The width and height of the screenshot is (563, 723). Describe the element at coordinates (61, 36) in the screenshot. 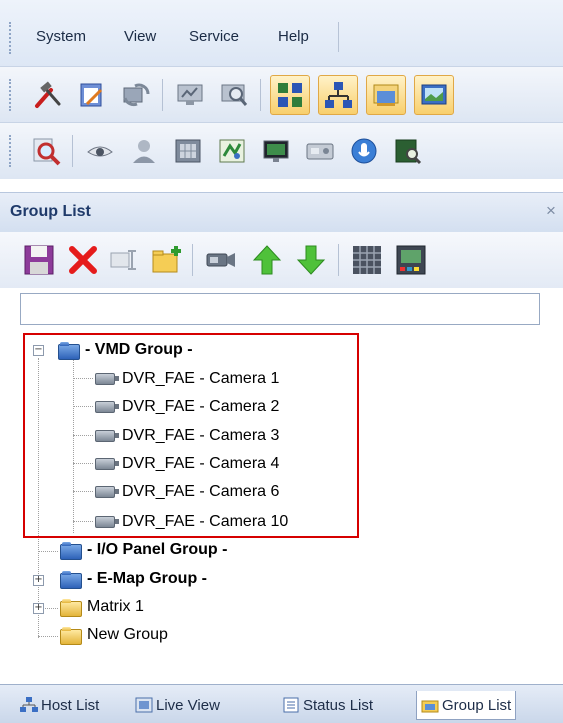

I see `menu-system: System` at that location.